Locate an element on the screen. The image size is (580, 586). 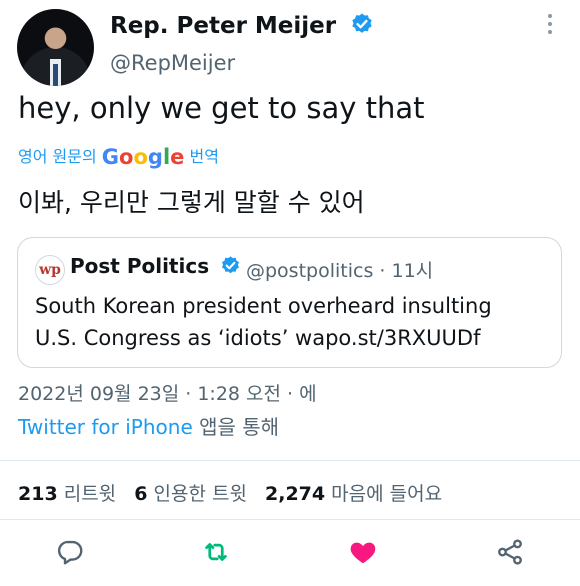
translate-link: 영어 원문의 Google 번역 is located at coordinates (118, 156).